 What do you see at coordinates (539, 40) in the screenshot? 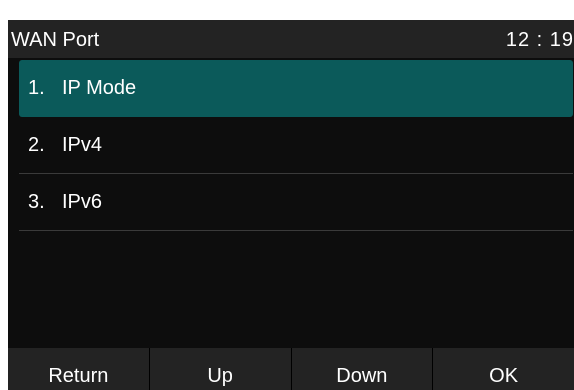
I see `clock: 12 : 19` at bounding box center [539, 40].